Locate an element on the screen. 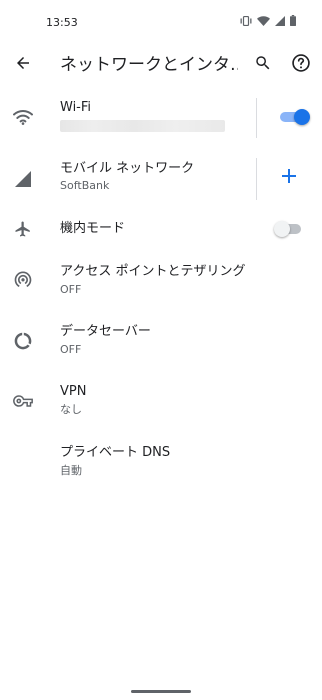  search-icon is located at coordinates (263, 65).